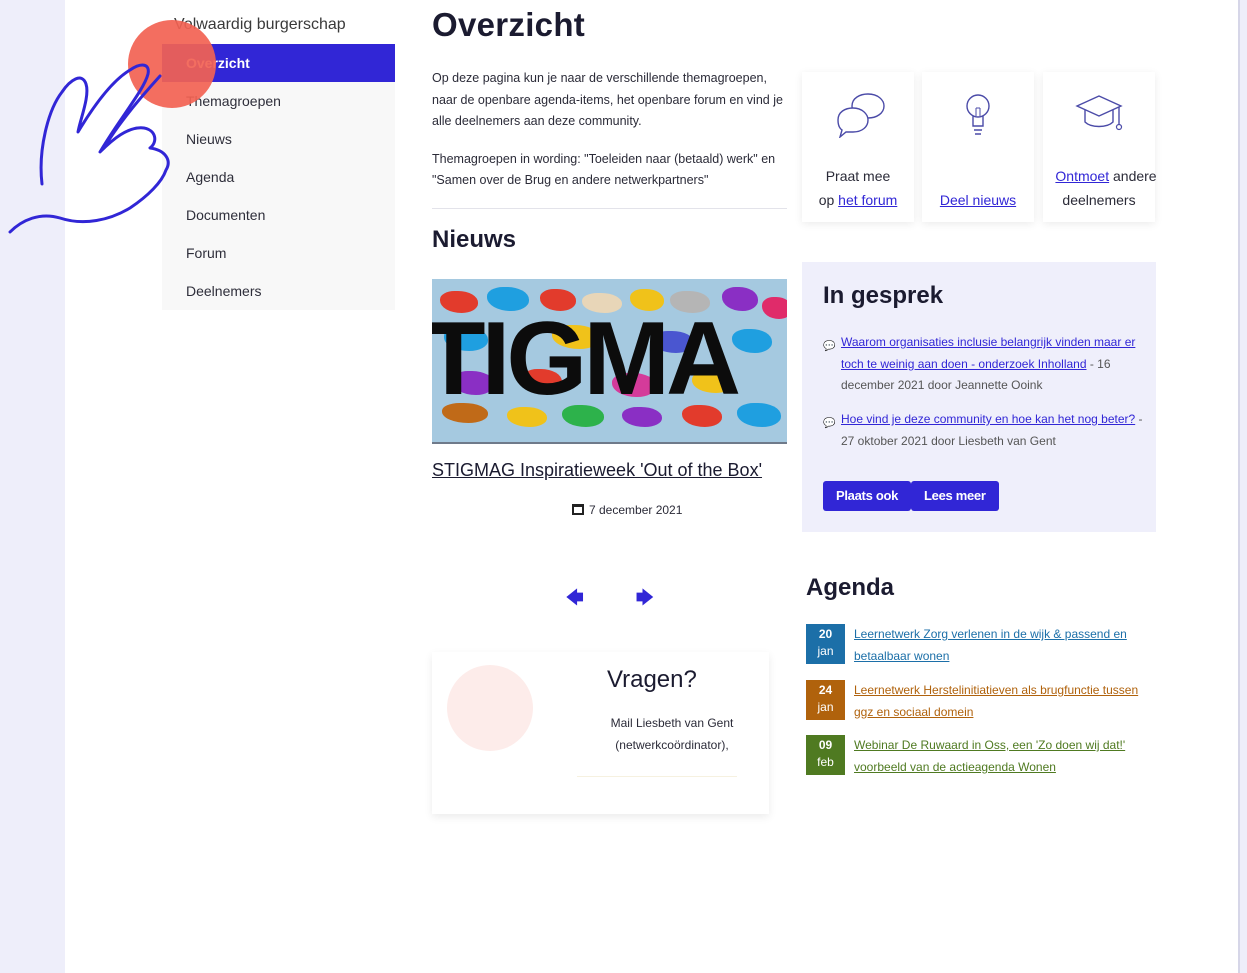  I want to click on deelnemers-card-label: Ontmoet andere deelnemers, so click(1099, 188).